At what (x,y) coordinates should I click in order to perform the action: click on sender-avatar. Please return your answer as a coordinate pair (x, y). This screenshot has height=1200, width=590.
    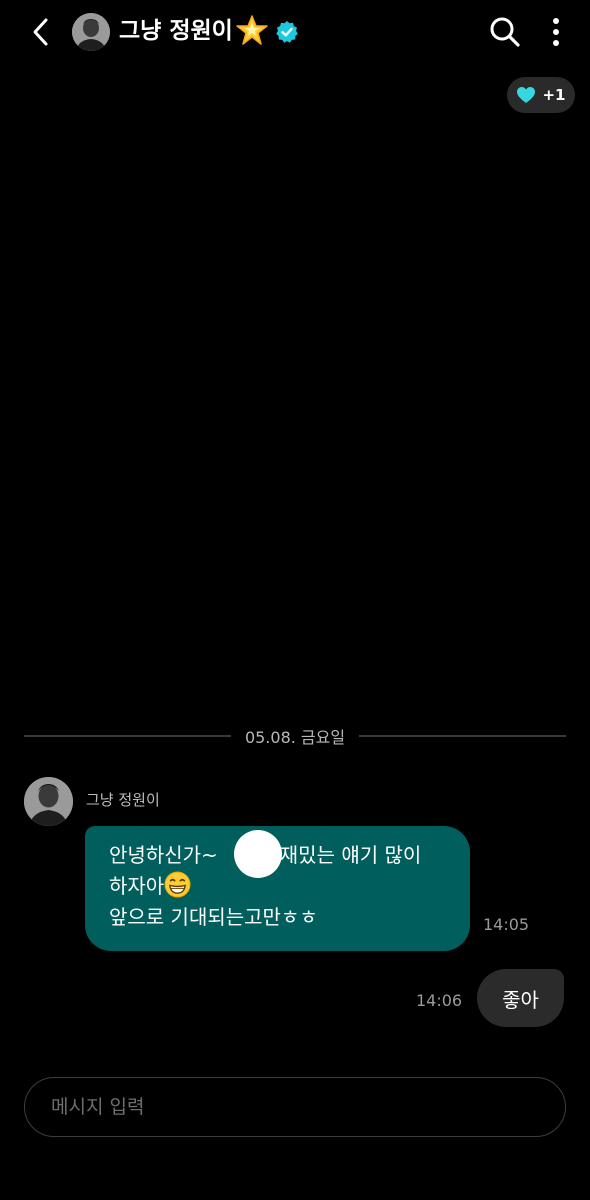
    Looking at the image, I should click on (48, 801).